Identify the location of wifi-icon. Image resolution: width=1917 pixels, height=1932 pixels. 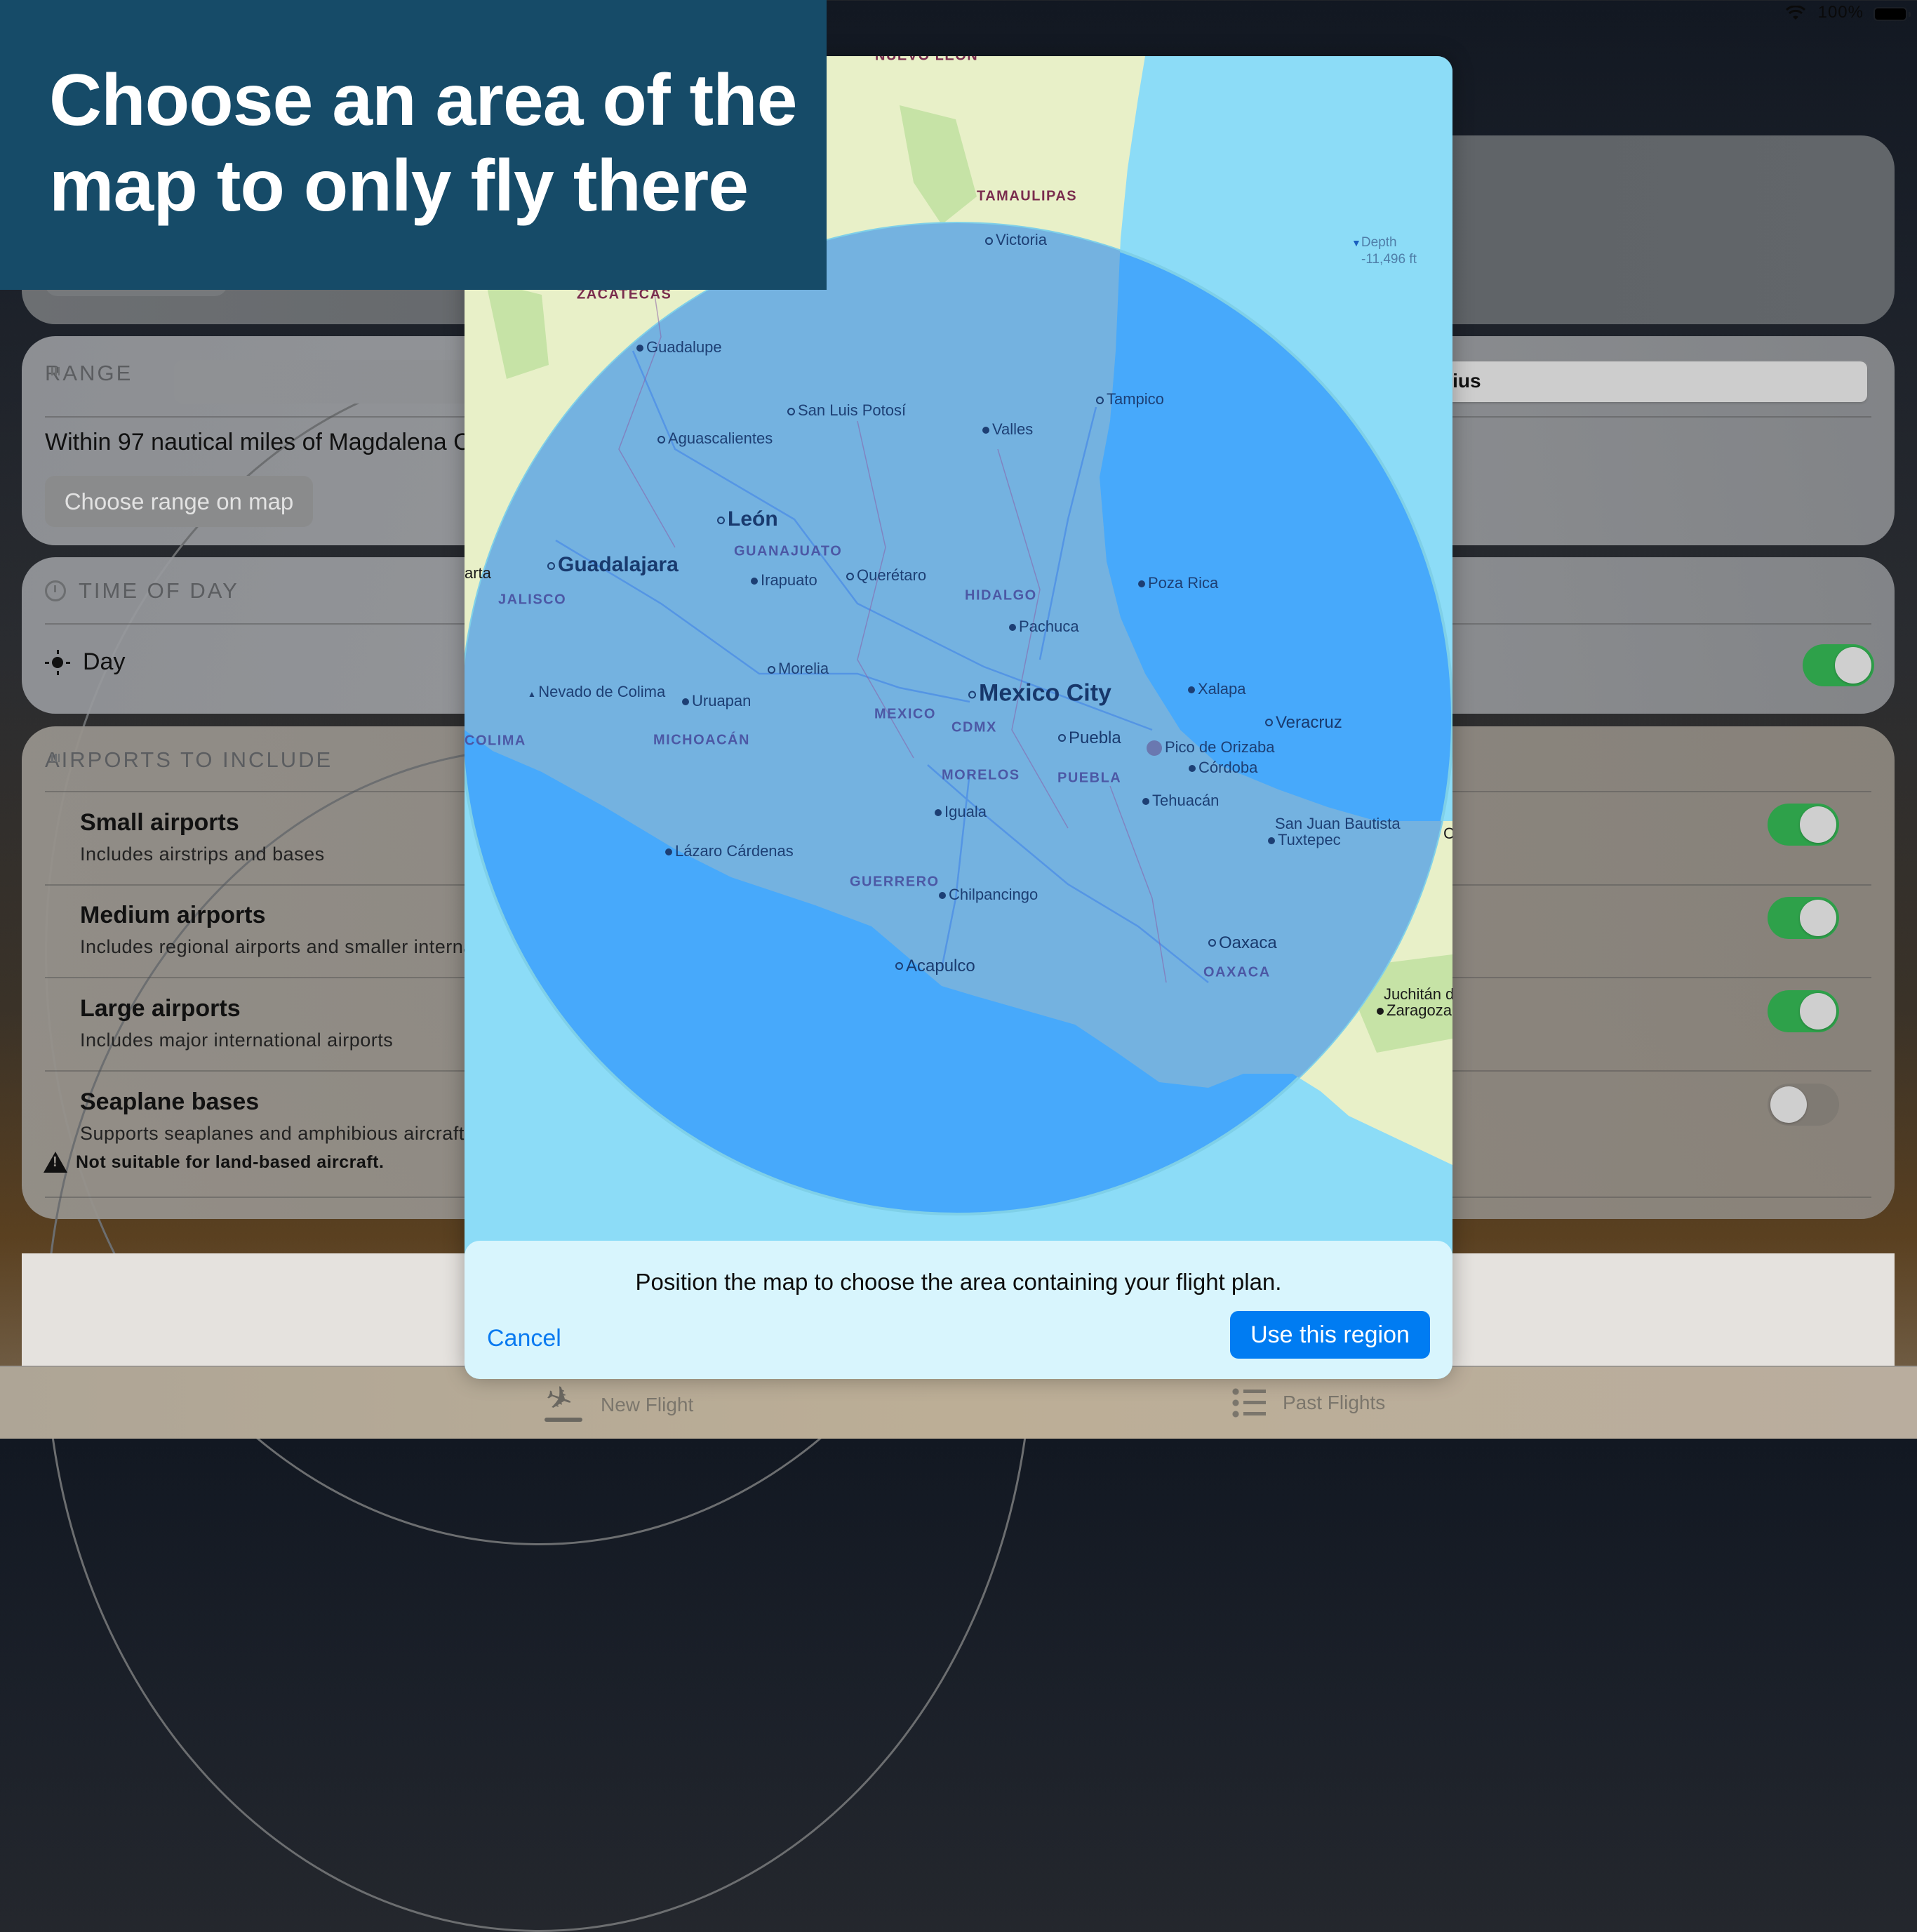
(1795, 13).